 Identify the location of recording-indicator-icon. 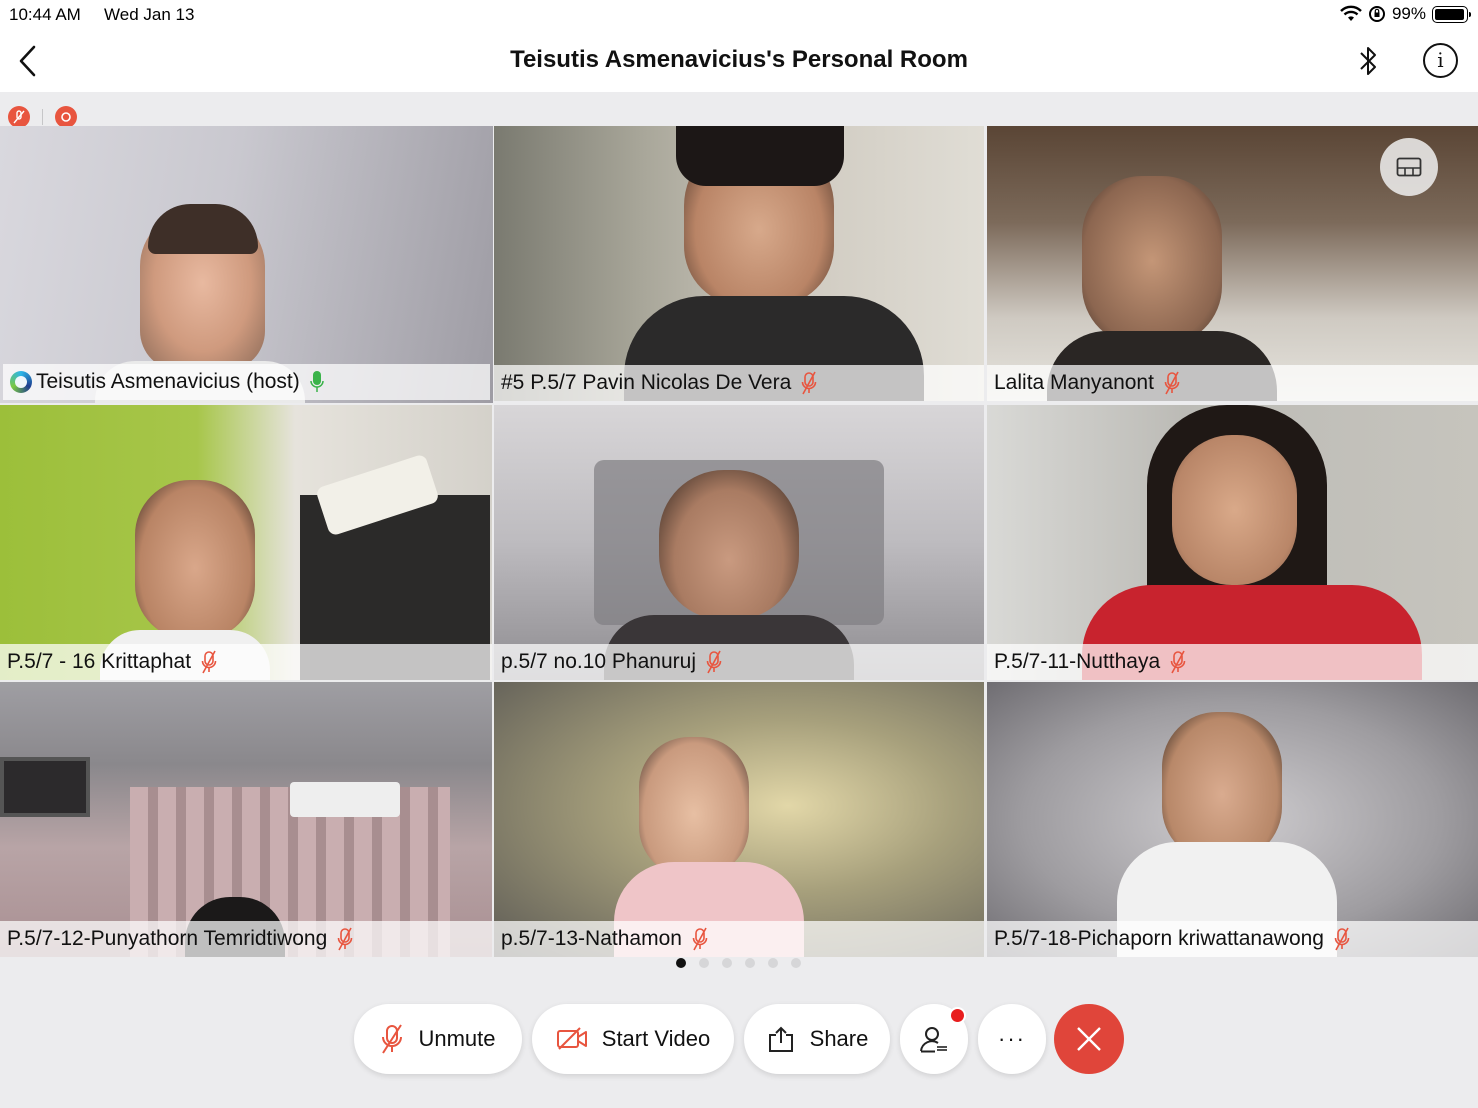
(66, 117).